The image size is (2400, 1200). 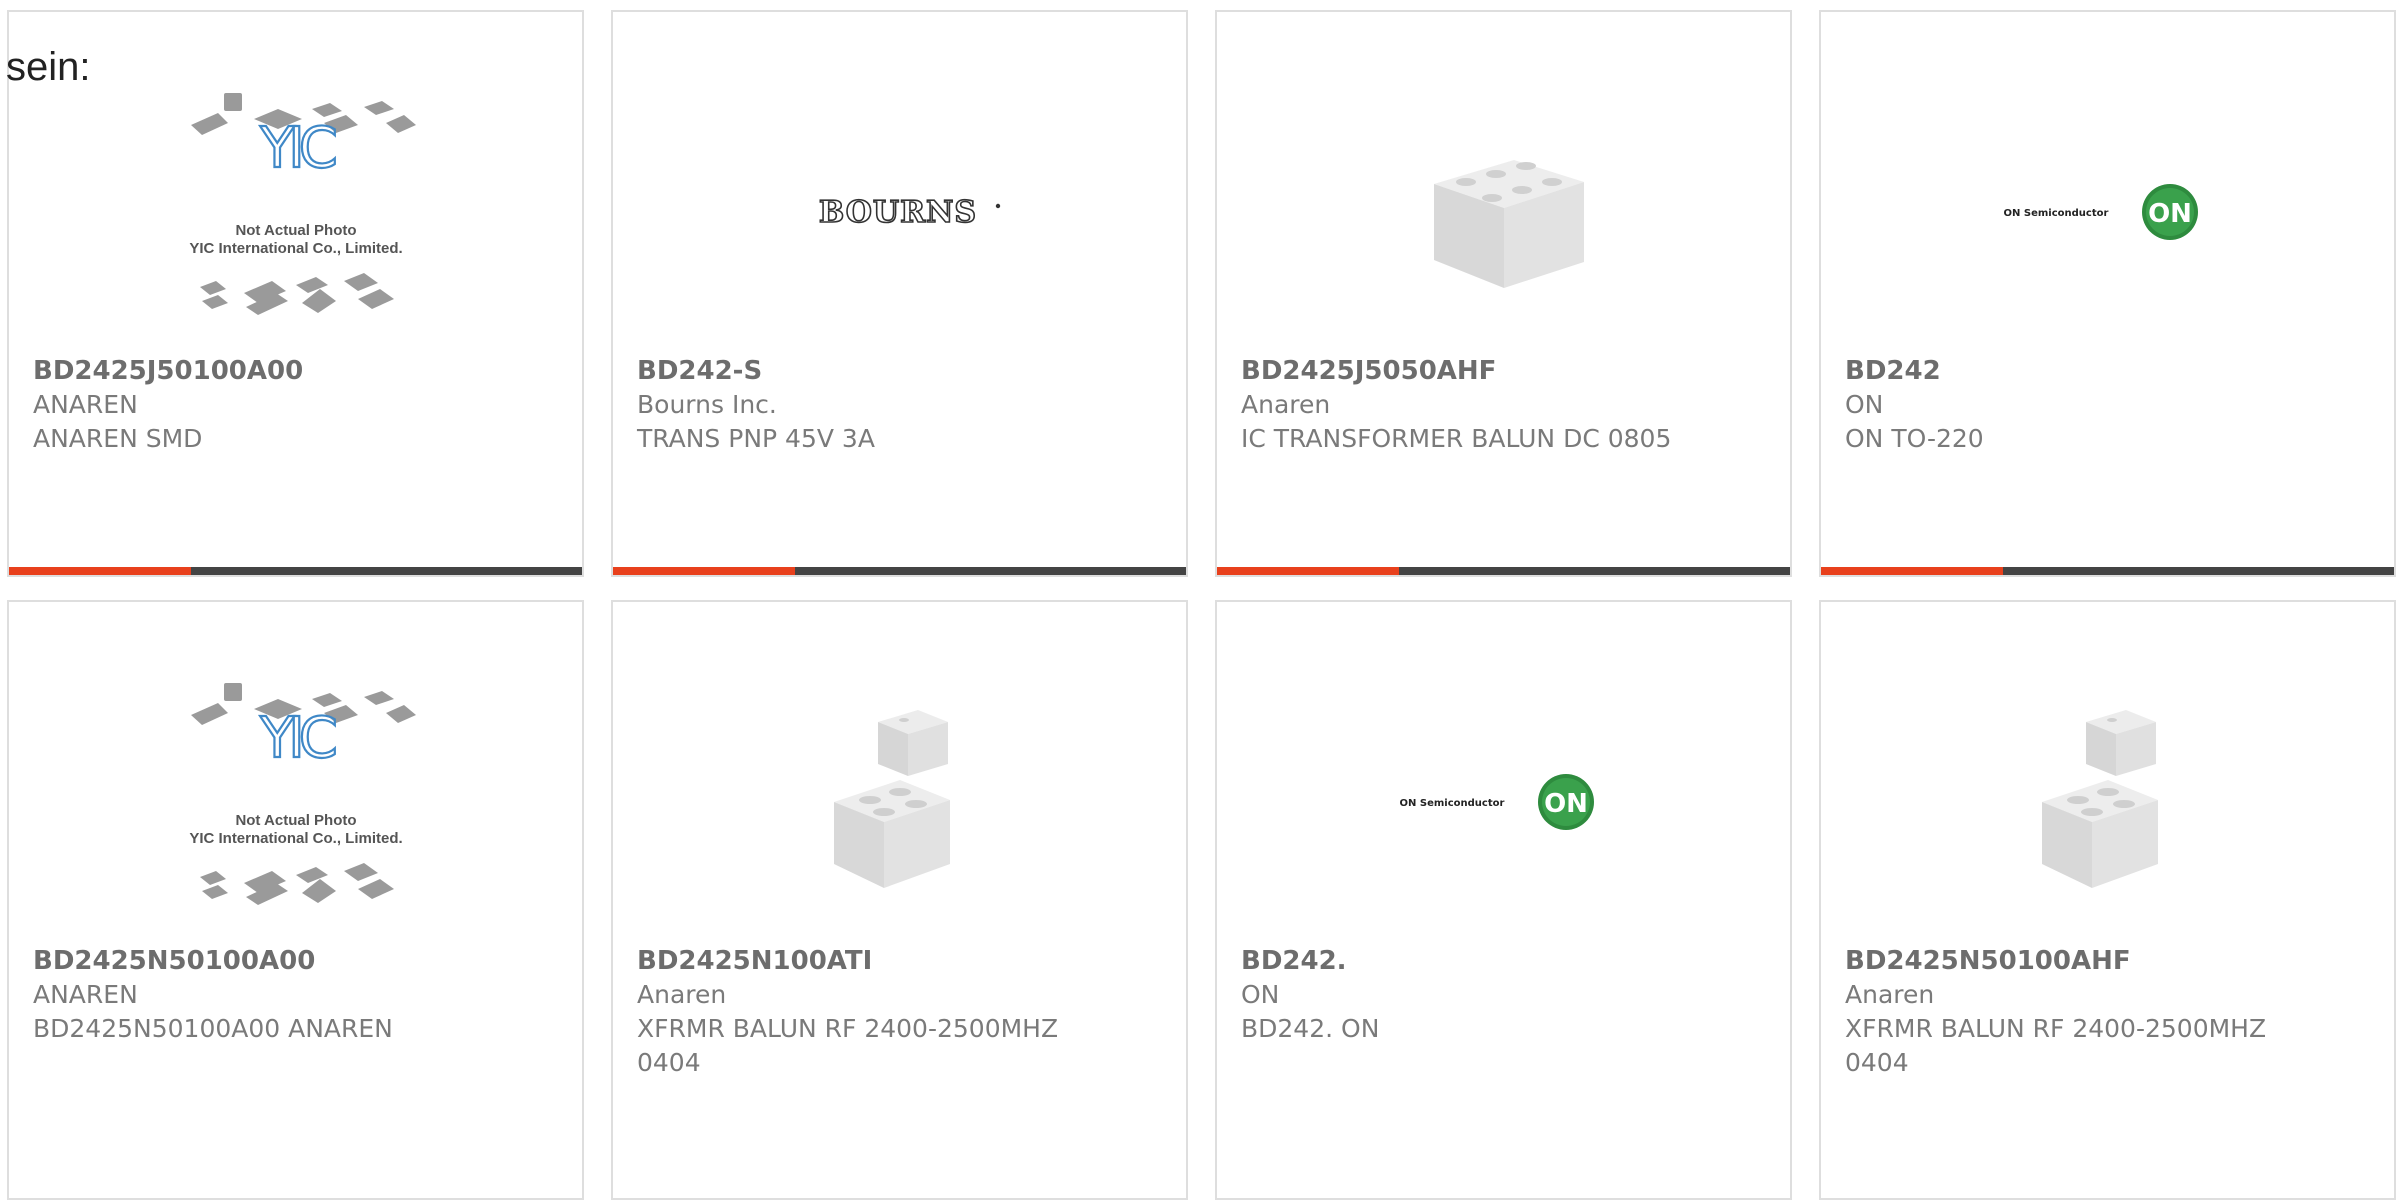 I want to click on description: IC TRANSFORMER BALUN DC 0805, so click(x=1456, y=438).